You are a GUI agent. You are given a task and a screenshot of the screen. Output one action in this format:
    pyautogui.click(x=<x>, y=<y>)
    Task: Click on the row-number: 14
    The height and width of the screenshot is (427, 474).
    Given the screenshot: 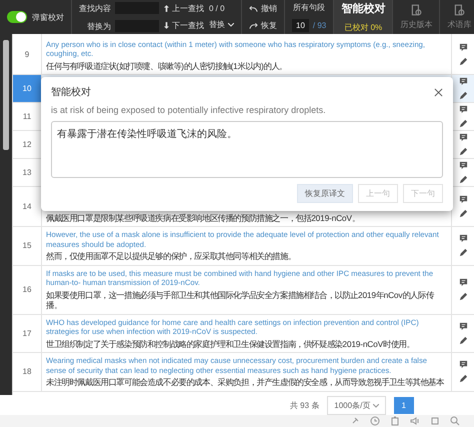 What is the action you would take?
    pyautogui.click(x=27, y=206)
    